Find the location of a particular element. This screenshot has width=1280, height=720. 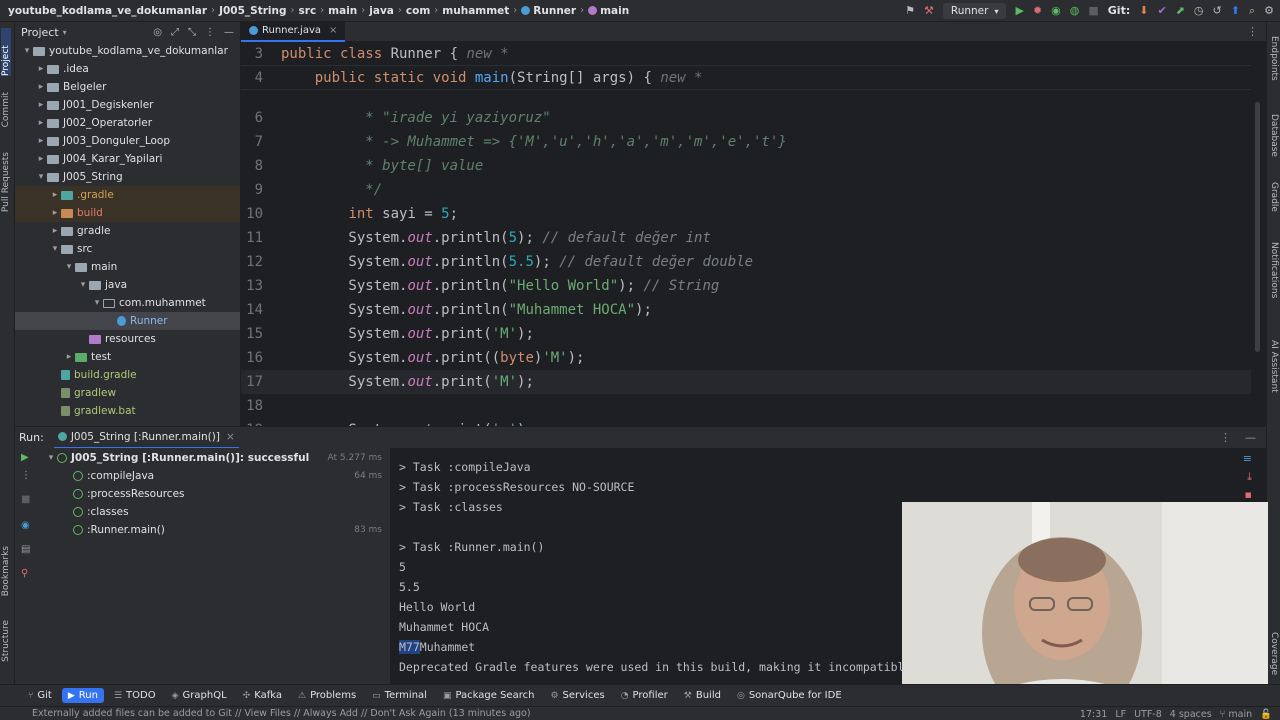

code-line: 6 * "irade yi yaziyoruz" is located at coordinates (746, 118).